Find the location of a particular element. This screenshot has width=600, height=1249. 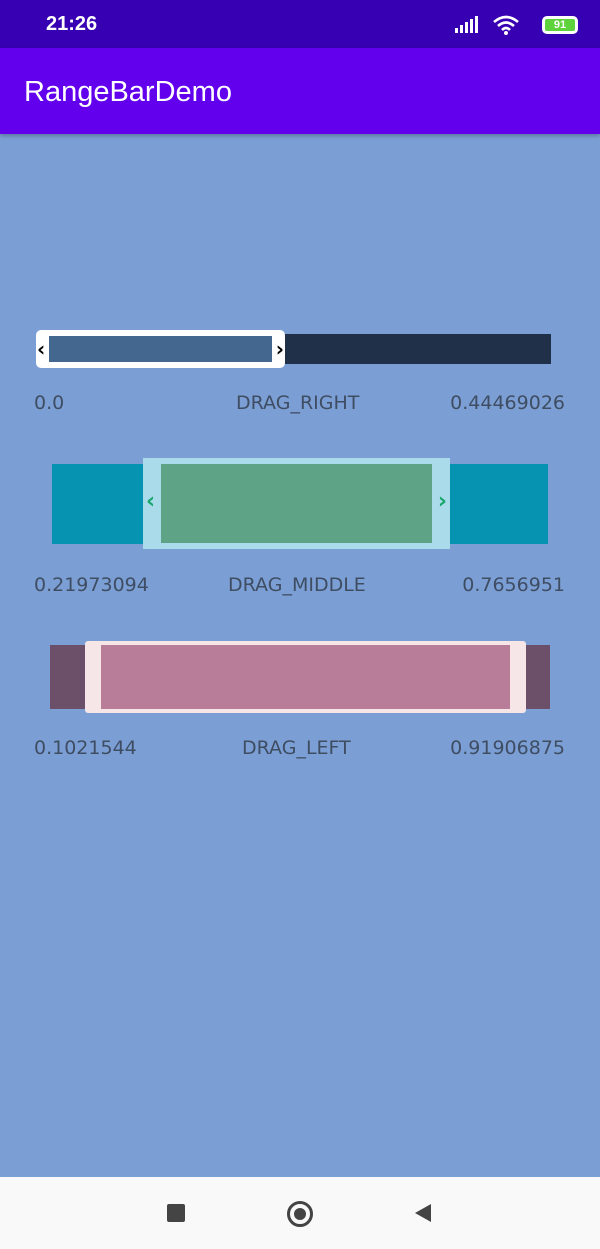

range-bar-2-selection is located at coordinates (296, 503).